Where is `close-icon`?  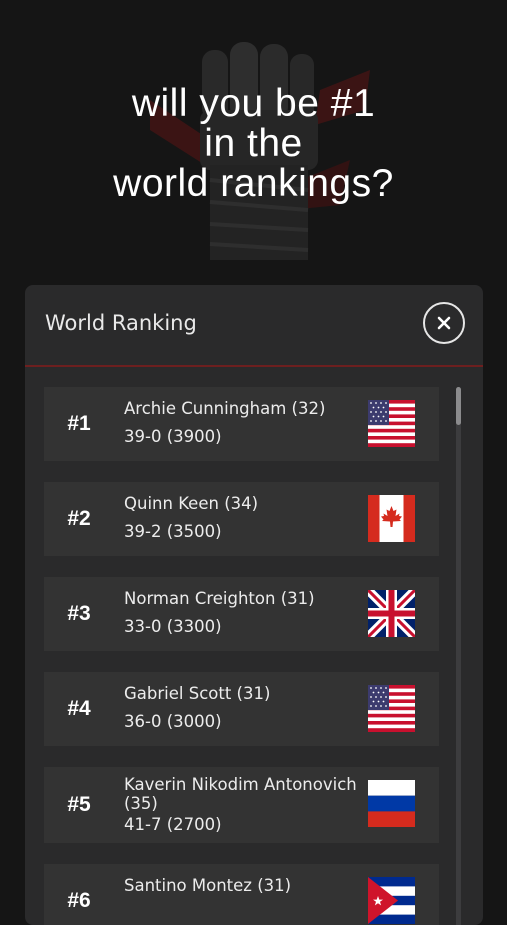 close-icon is located at coordinates (444, 323).